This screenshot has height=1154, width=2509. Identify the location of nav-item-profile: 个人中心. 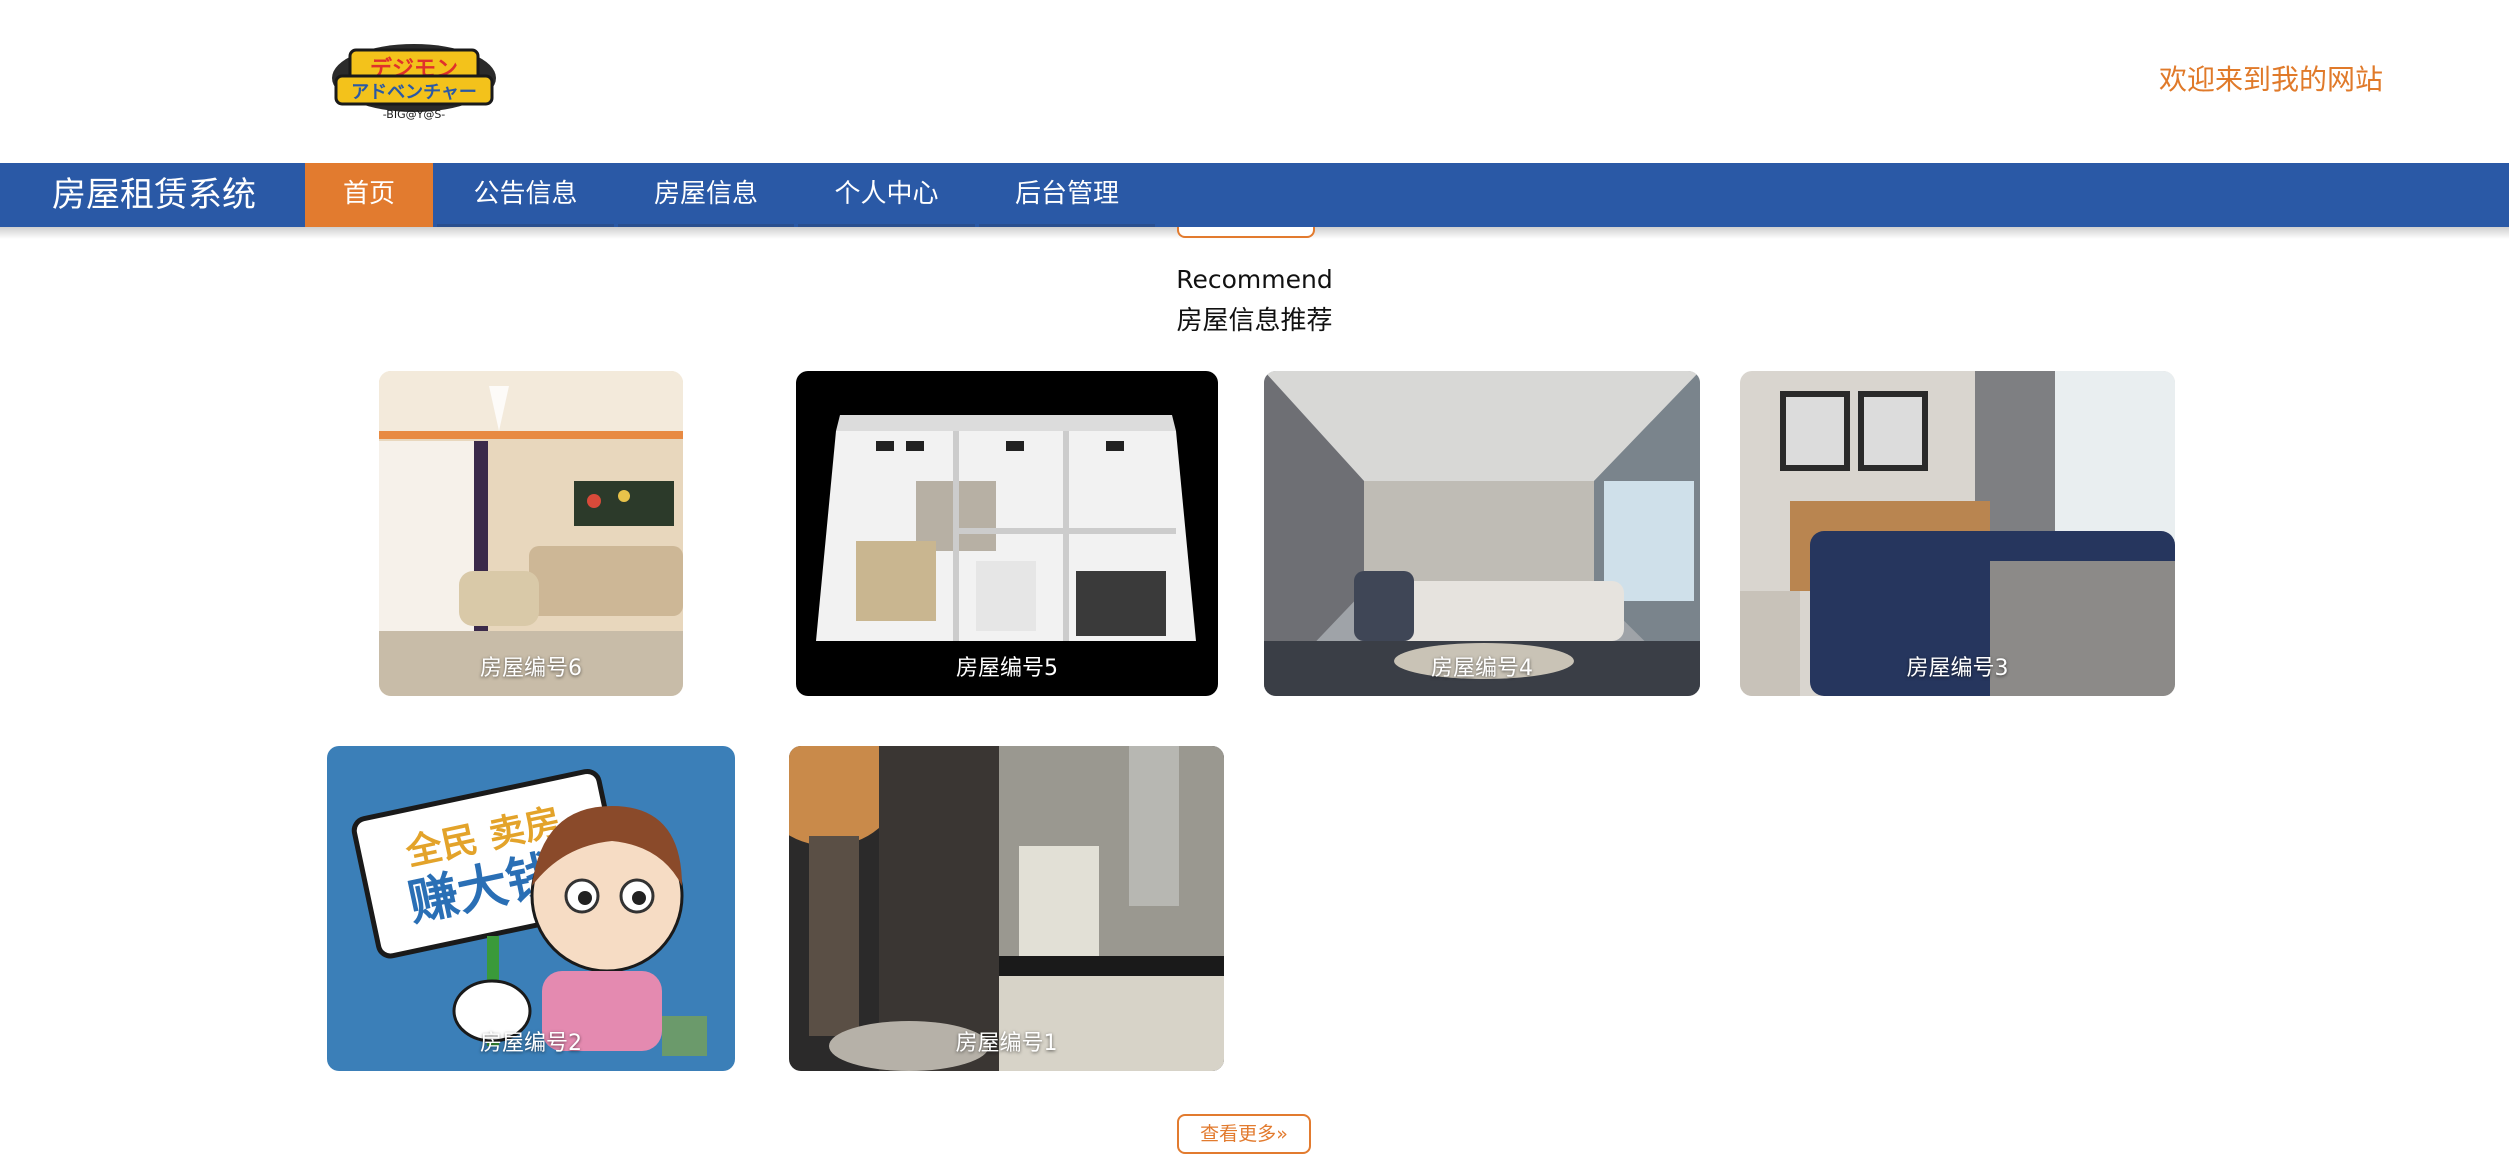
(886, 195).